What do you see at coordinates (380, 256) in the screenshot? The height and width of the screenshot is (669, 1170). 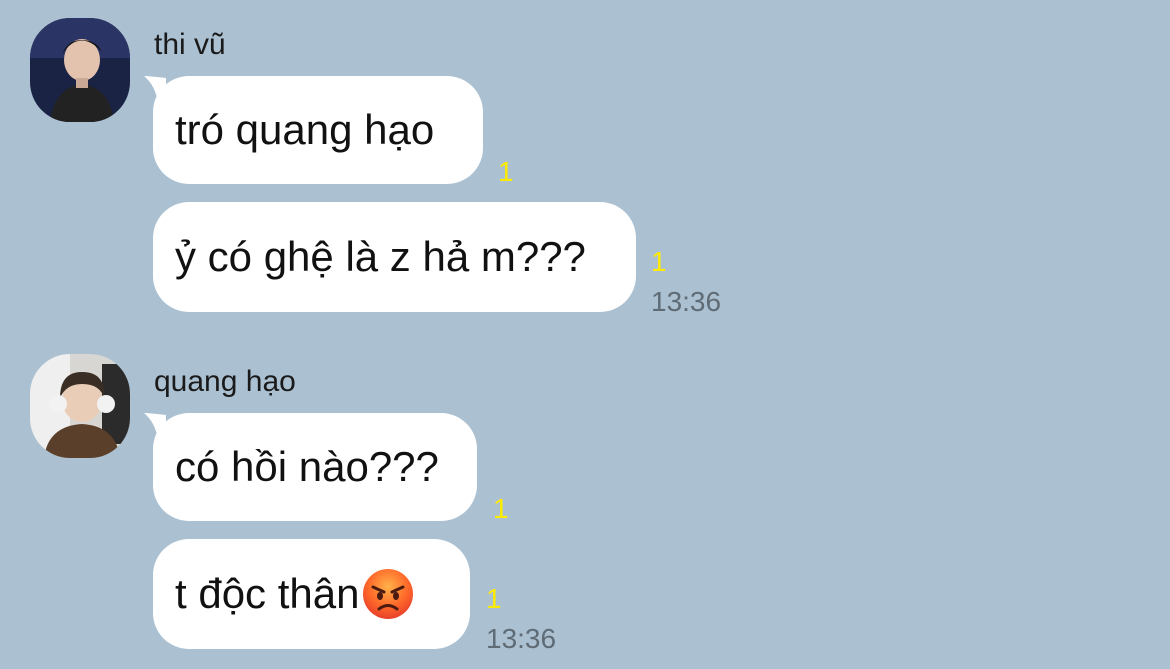 I see `message-text: ỷ có ghệ là z hả m???` at bounding box center [380, 256].